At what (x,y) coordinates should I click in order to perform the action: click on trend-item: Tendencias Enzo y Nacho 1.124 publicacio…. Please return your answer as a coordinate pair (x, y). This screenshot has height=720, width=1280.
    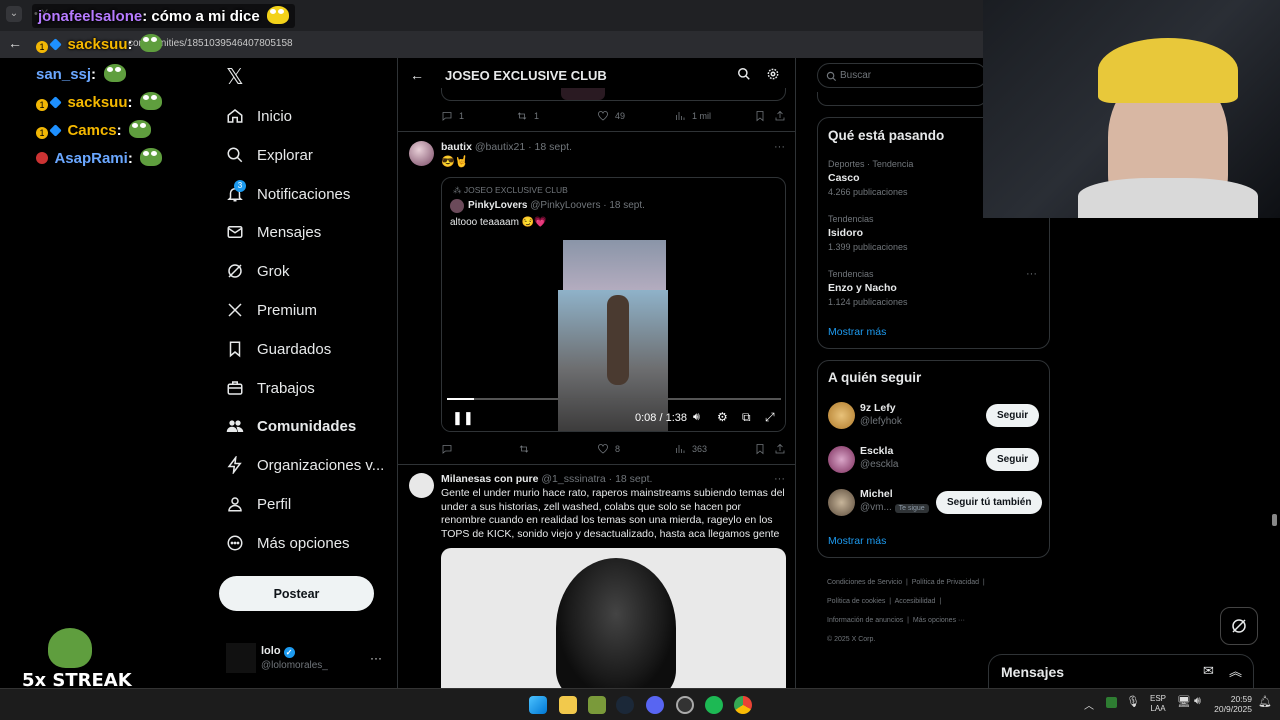
    Looking at the image, I should click on (868, 288).